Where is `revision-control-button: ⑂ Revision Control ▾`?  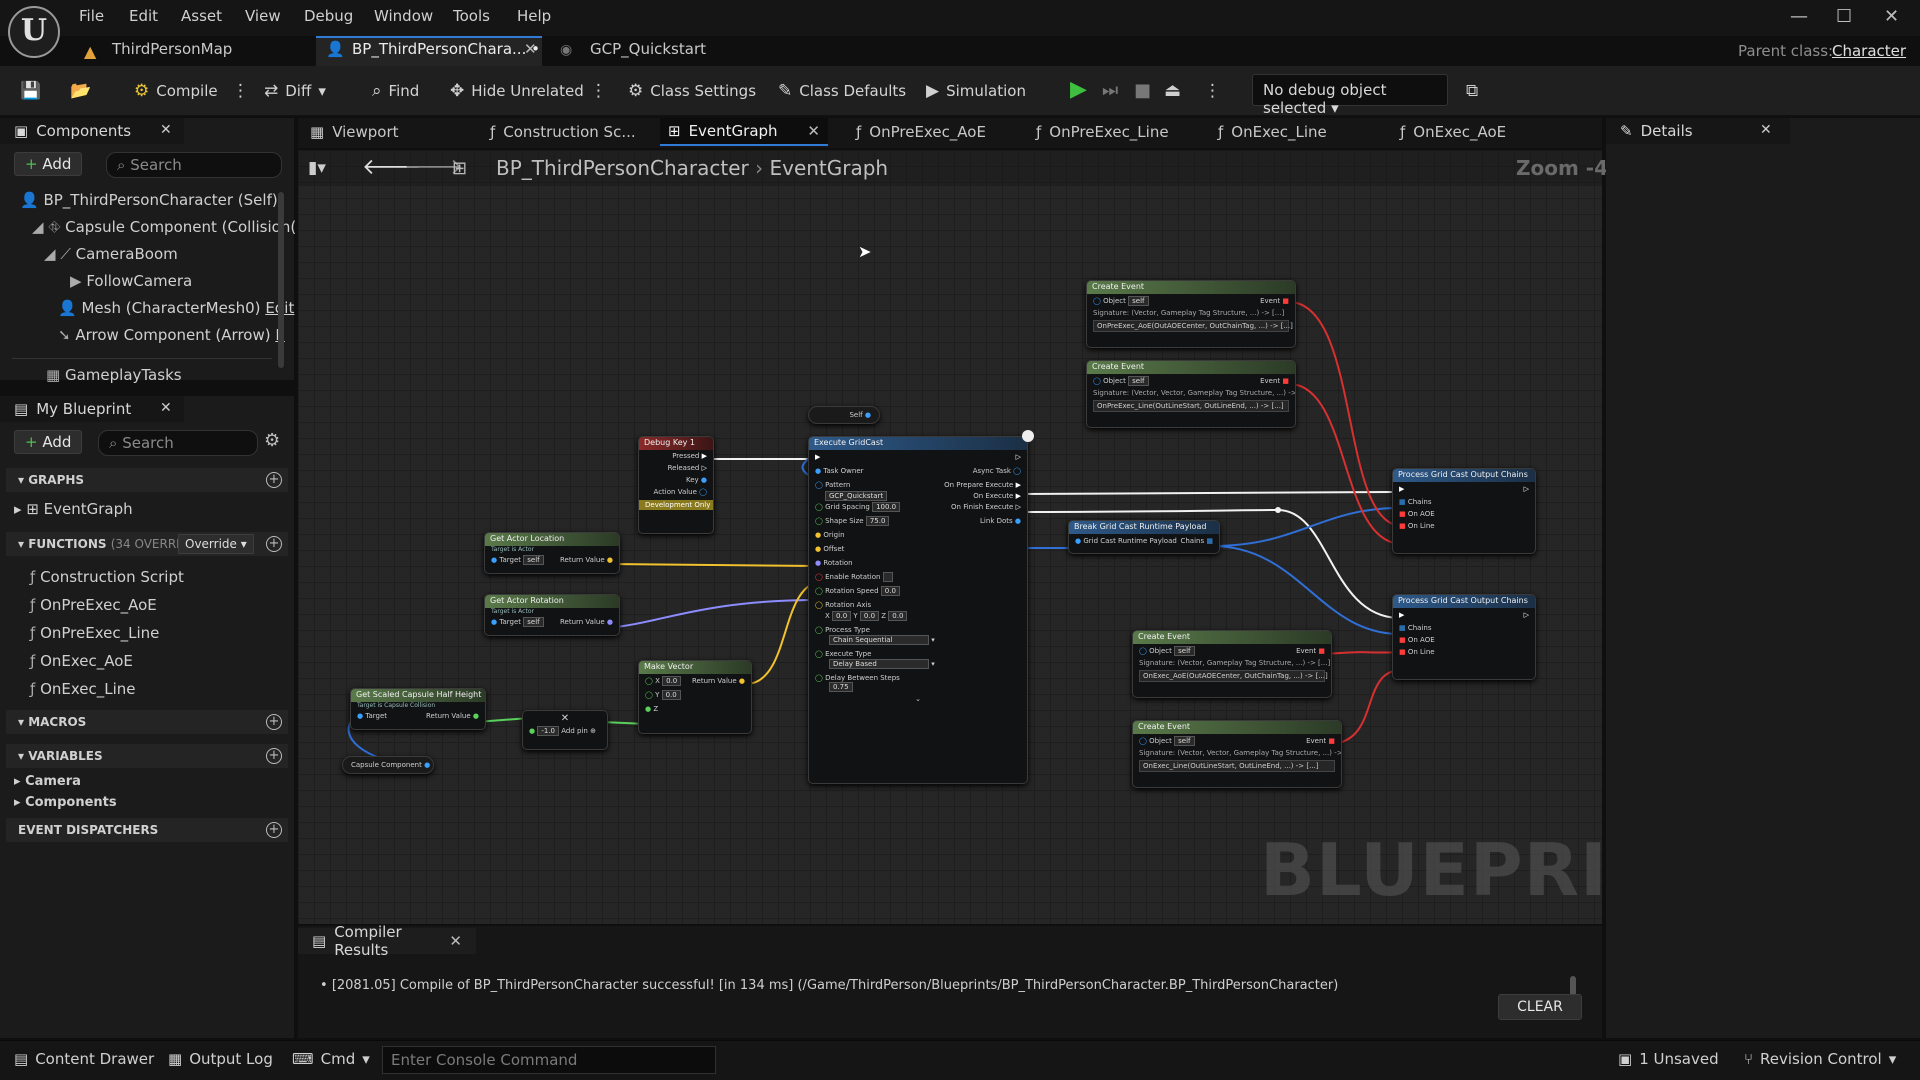 revision-control-button: ⑂ Revision Control ▾ is located at coordinates (1820, 1059).